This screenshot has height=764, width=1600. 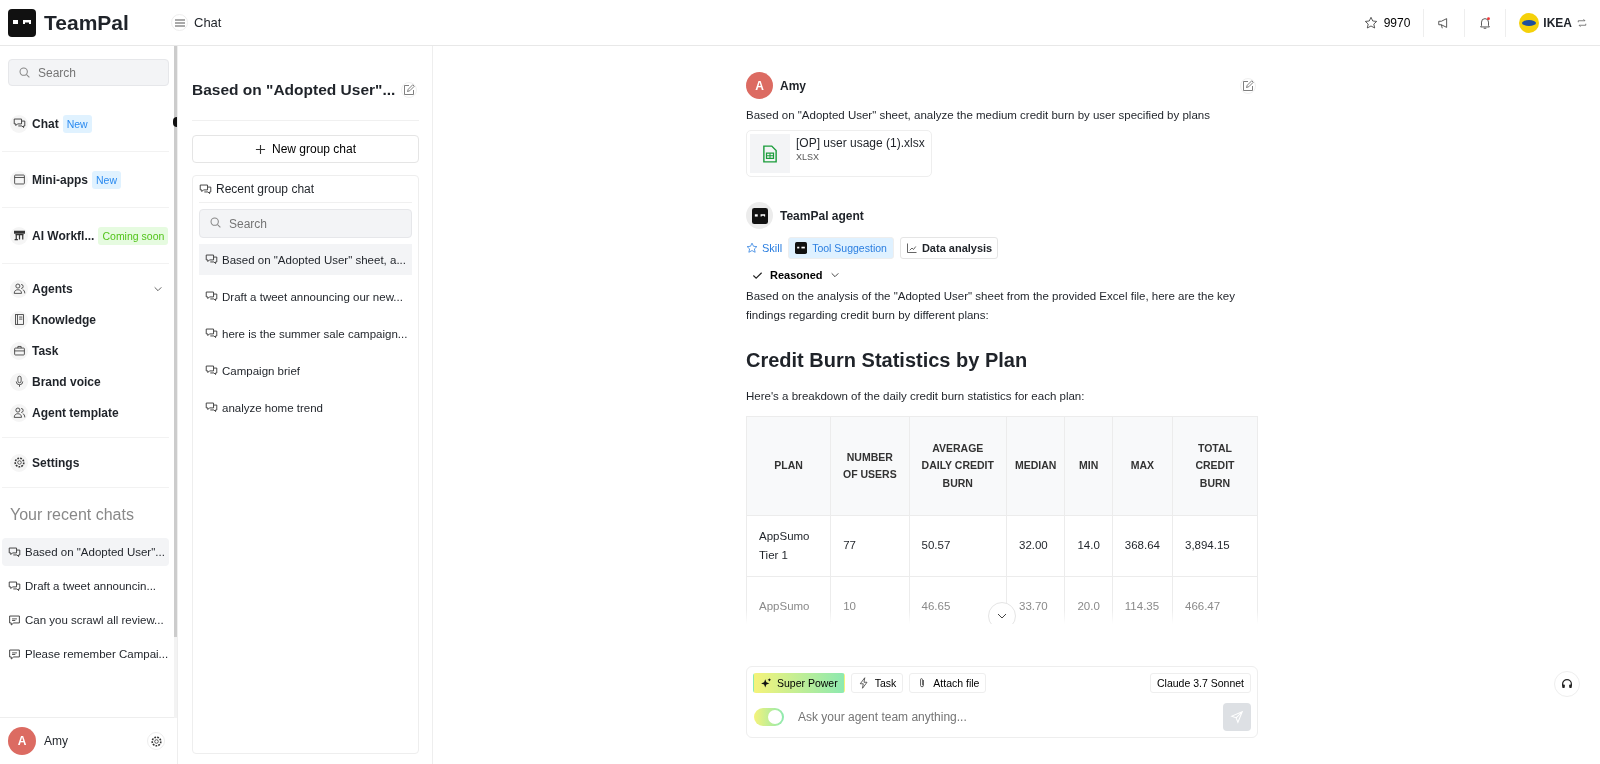 I want to click on column-header: PLAN, so click(x=788, y=466).